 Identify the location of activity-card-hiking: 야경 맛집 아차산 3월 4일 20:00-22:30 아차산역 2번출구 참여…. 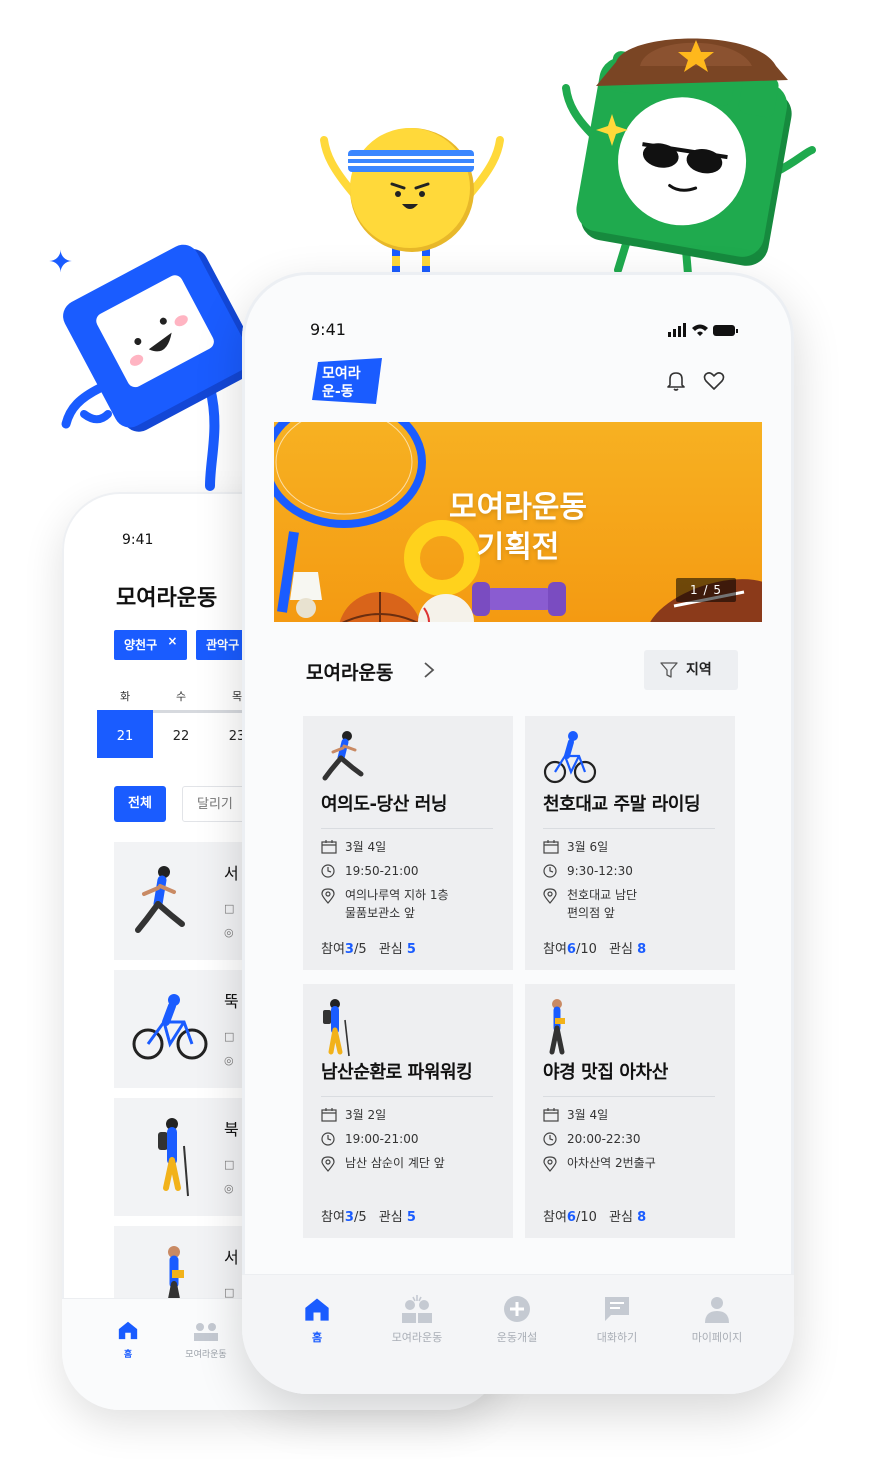
(630, 1111).